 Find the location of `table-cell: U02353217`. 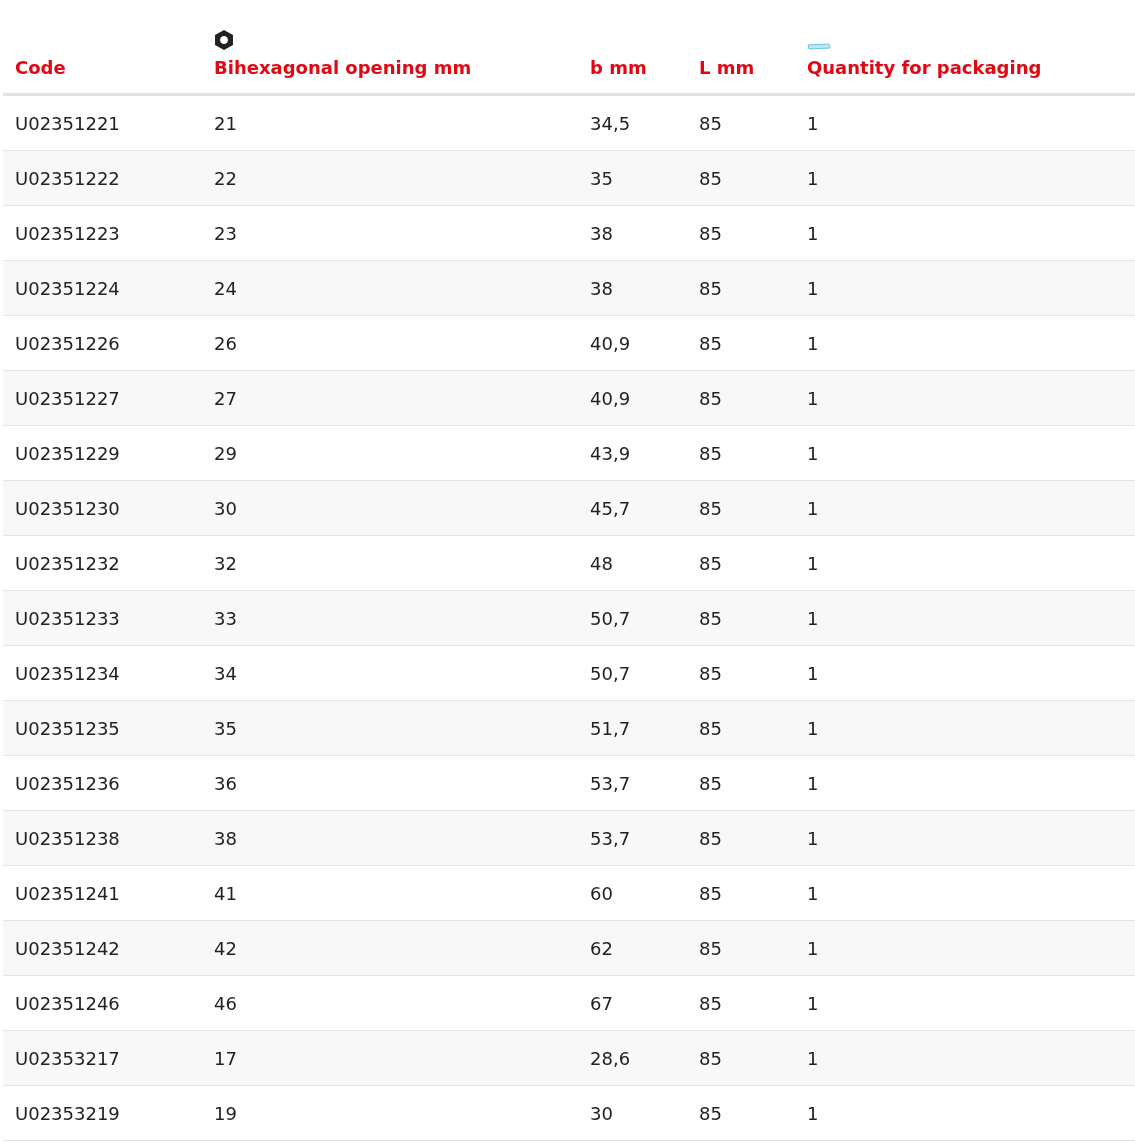

table-cell: U02353217 is located at coordinates (102, 1058).